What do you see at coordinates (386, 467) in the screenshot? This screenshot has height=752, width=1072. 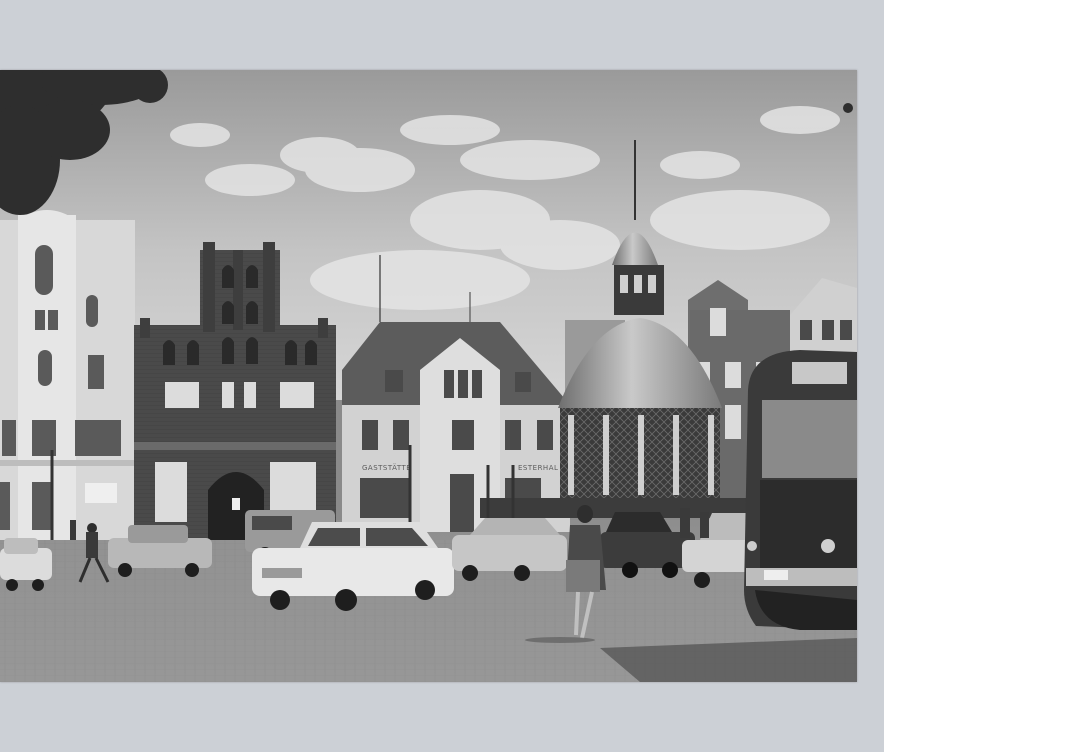 I see `sign-left: GASTSTÄTTE` at bounding box center [386, 467].